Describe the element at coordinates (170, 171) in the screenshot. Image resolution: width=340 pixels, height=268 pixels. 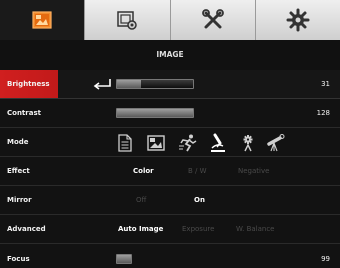
I see `row-effect: Effect Color B / W Negative` at that location.